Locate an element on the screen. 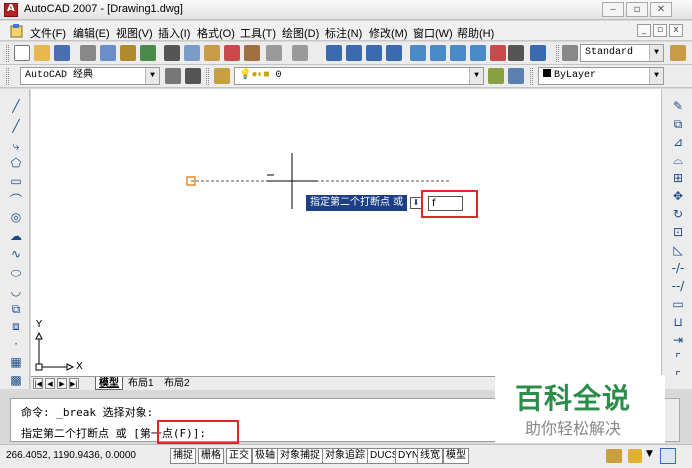 The height and width of the screenshot is (468, 692). menu-help: 帮助(H) is located at coordinates (475, 33).